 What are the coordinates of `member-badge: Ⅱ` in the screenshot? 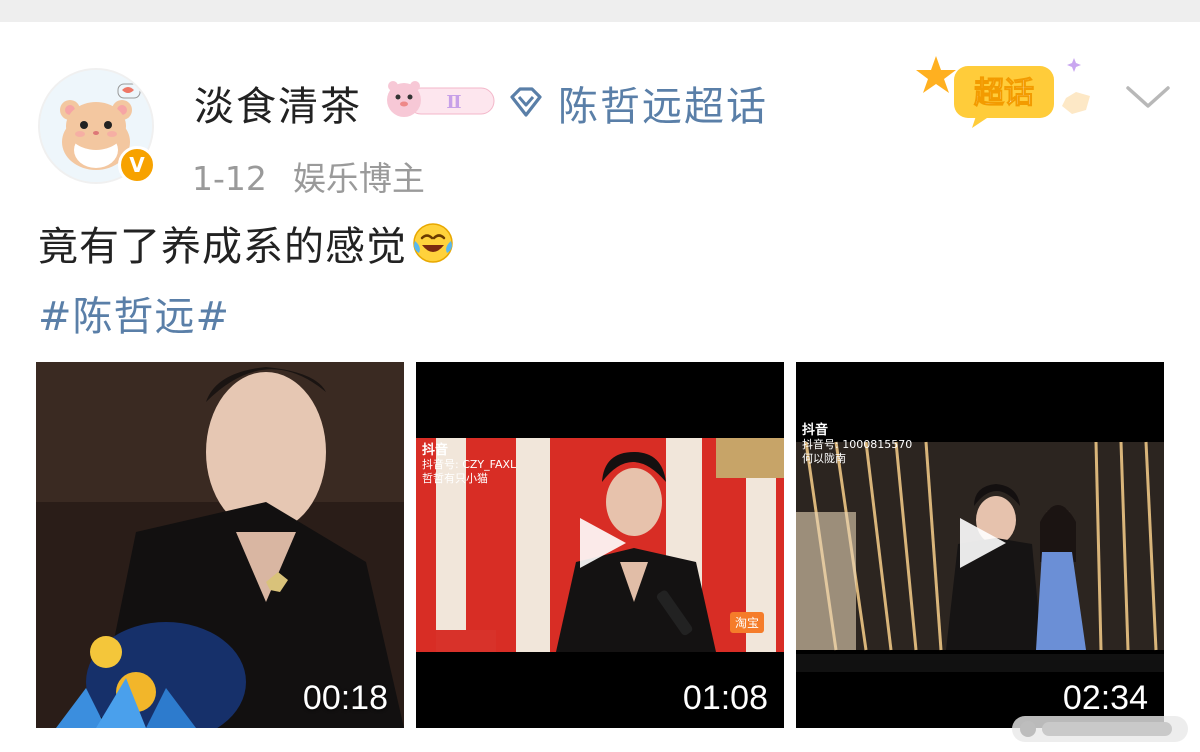 It's located at (440, 100).